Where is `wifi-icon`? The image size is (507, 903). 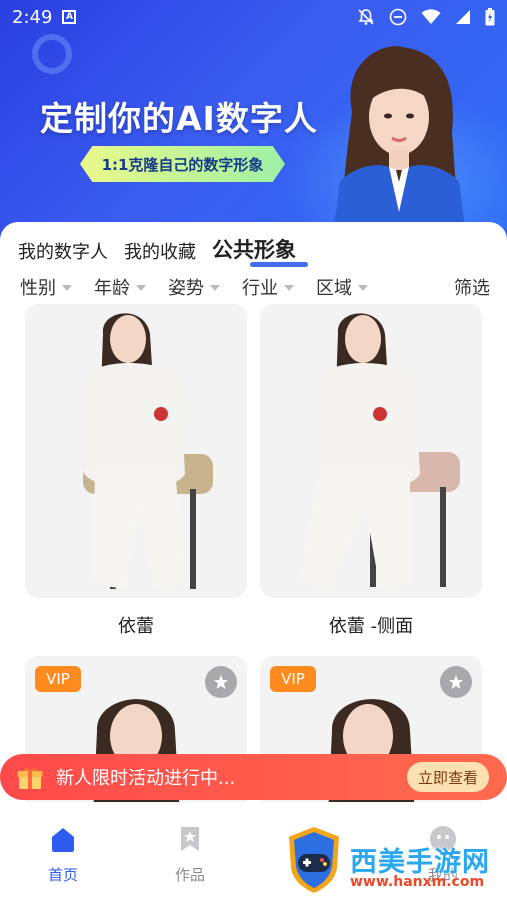 wifi-icon is located at coordinates (431, 16).